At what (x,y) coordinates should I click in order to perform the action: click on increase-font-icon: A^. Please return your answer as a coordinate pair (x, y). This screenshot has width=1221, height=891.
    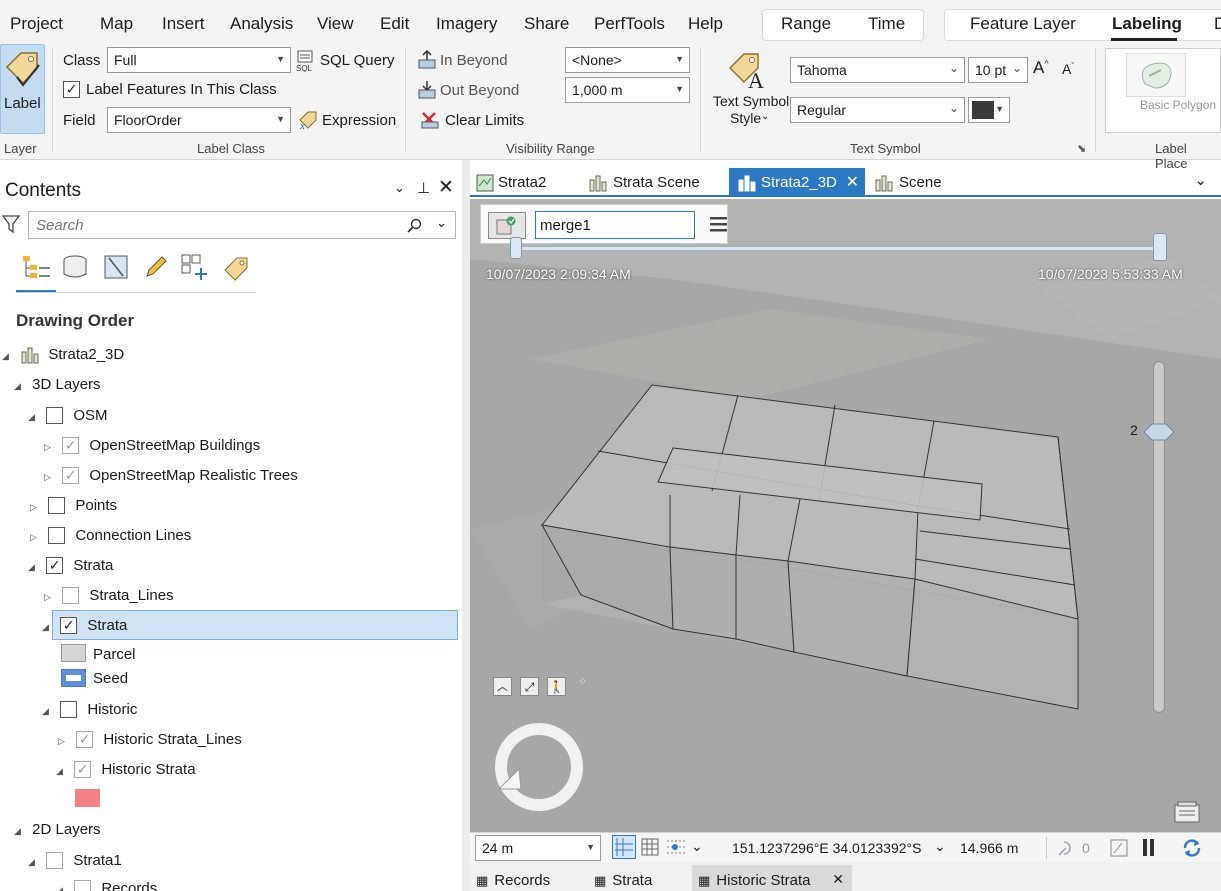
    Looking at the image, I should click on (1041, 68).